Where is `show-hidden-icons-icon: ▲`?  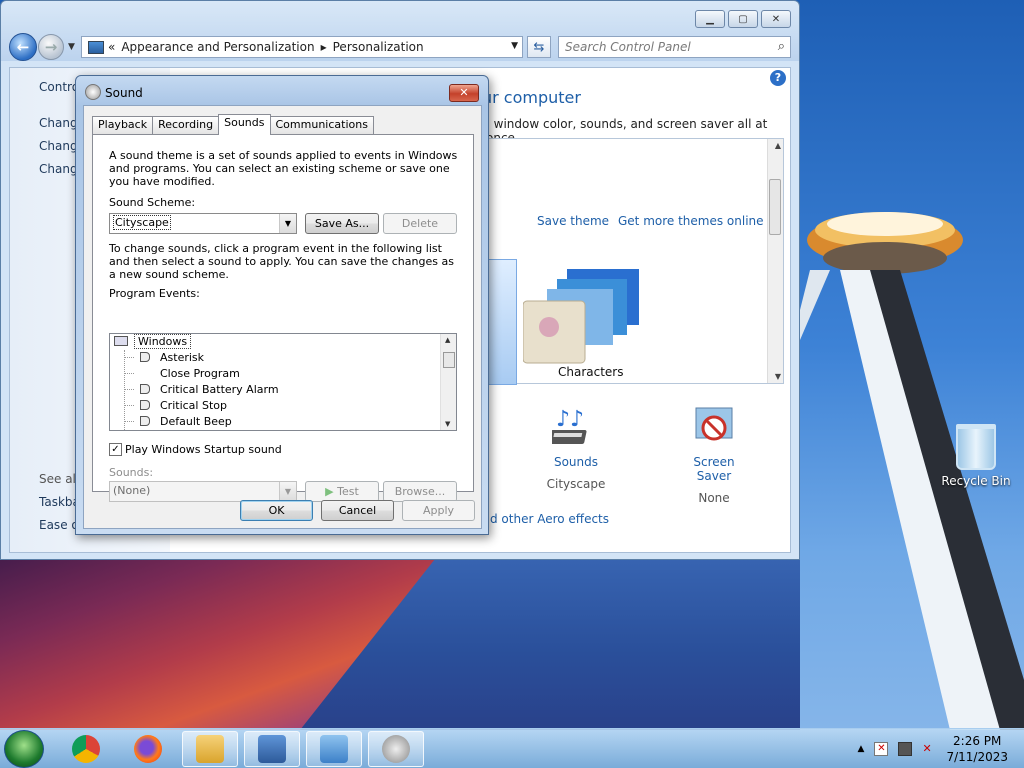 show-hidden-icons-icon: ▲ is located at coordinates (861, 749).